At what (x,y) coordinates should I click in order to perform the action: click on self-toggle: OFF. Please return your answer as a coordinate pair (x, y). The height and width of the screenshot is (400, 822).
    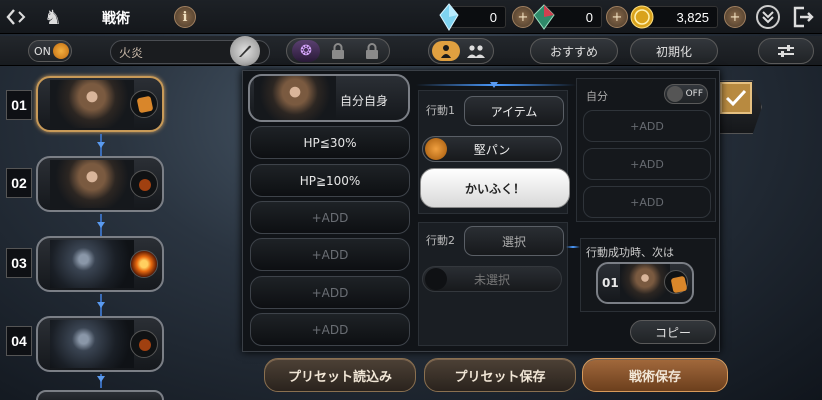
    Looking at the image, I should click on (686, 94).